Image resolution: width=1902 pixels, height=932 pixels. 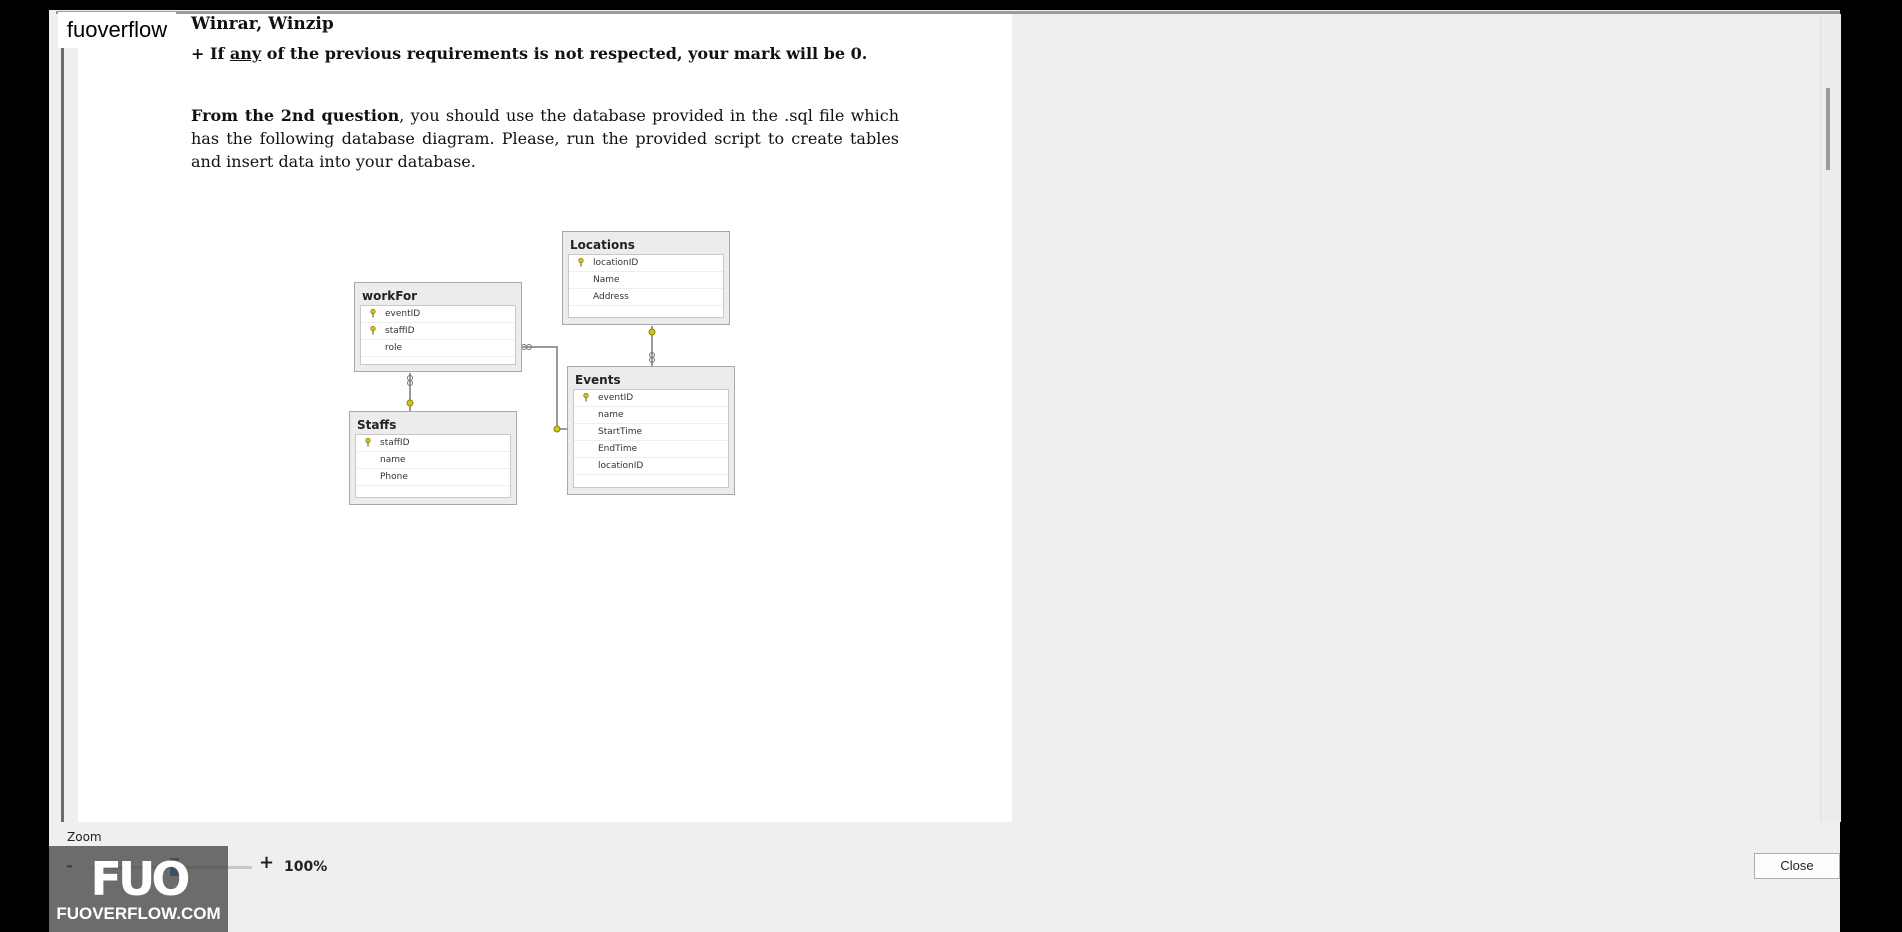 What do you see at coordinates (1830, 418) in the screenshot?
I see `vertical-scrollbar` at bounding box center [1830, 418].